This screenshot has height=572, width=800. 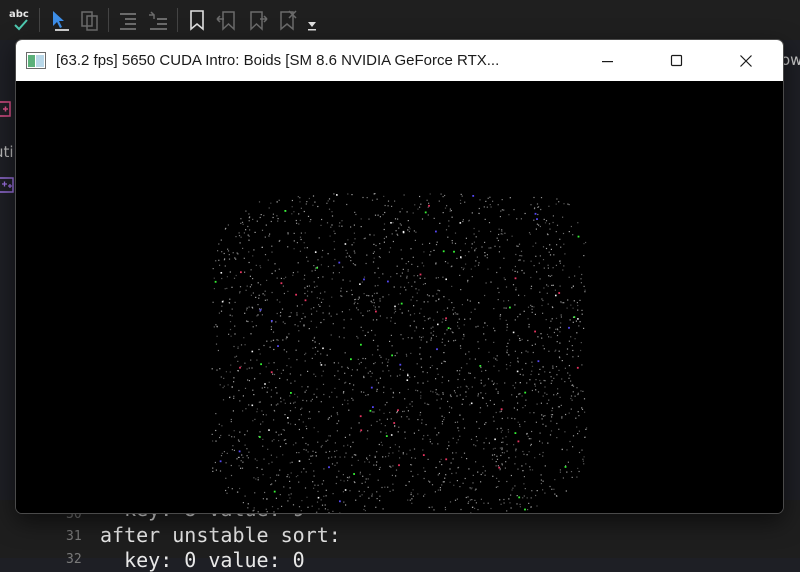 I want to click on maximize-button, so click(x=677, y=60).